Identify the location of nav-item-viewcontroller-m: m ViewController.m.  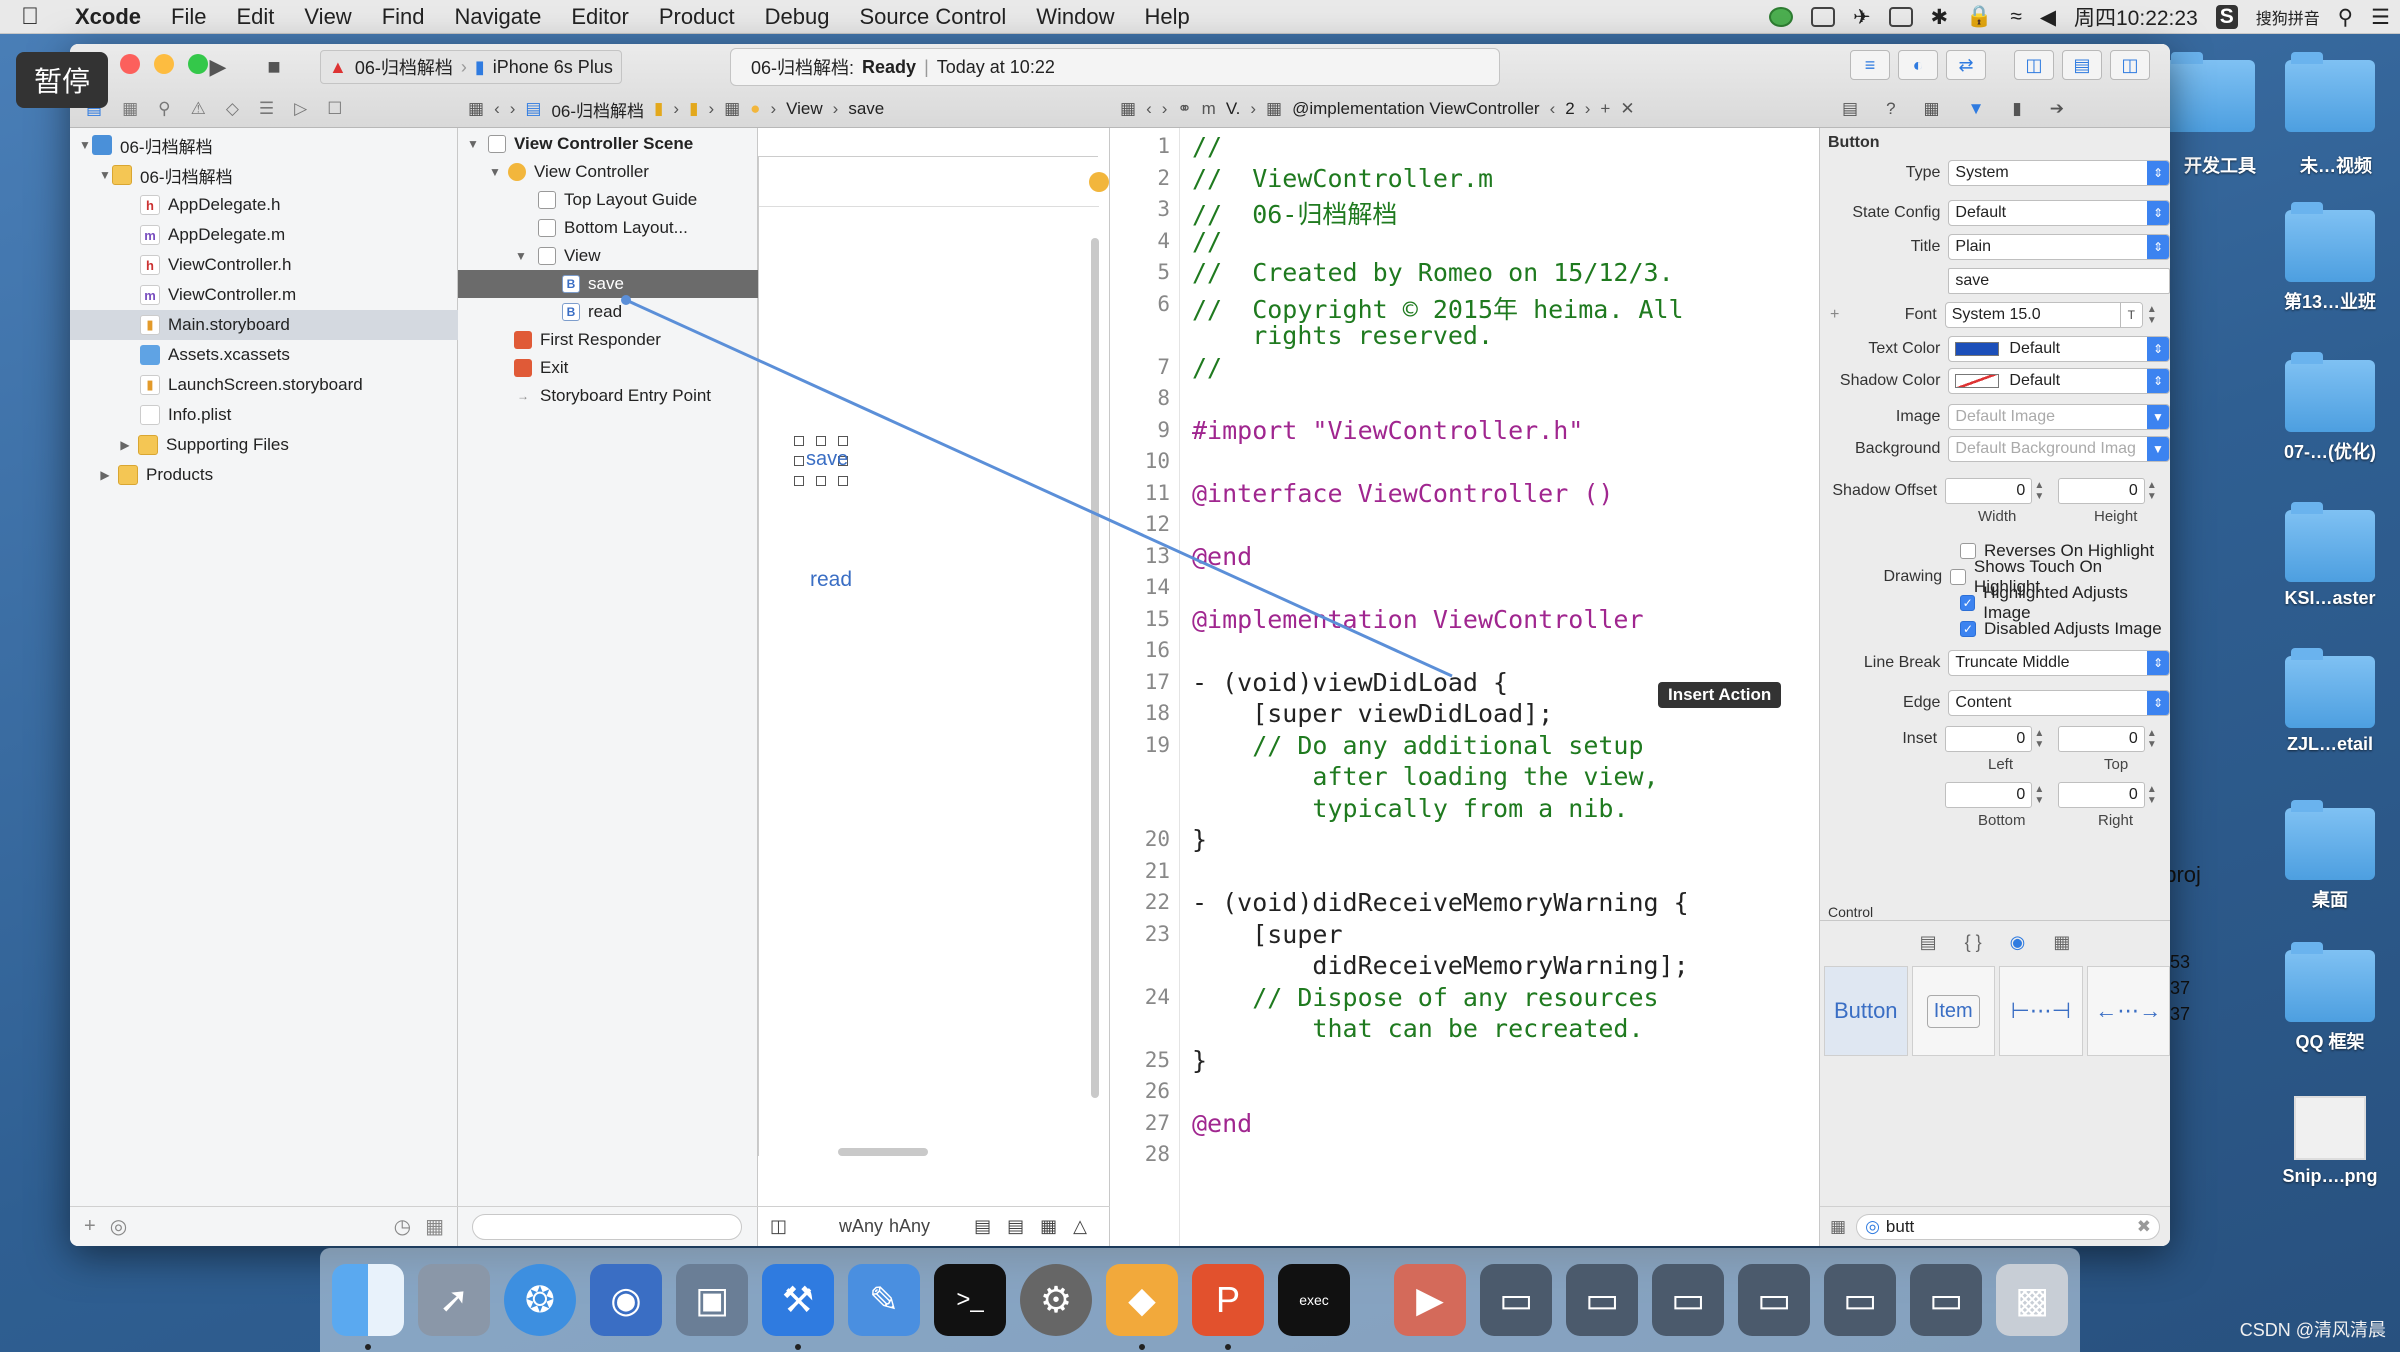
(264, 295).